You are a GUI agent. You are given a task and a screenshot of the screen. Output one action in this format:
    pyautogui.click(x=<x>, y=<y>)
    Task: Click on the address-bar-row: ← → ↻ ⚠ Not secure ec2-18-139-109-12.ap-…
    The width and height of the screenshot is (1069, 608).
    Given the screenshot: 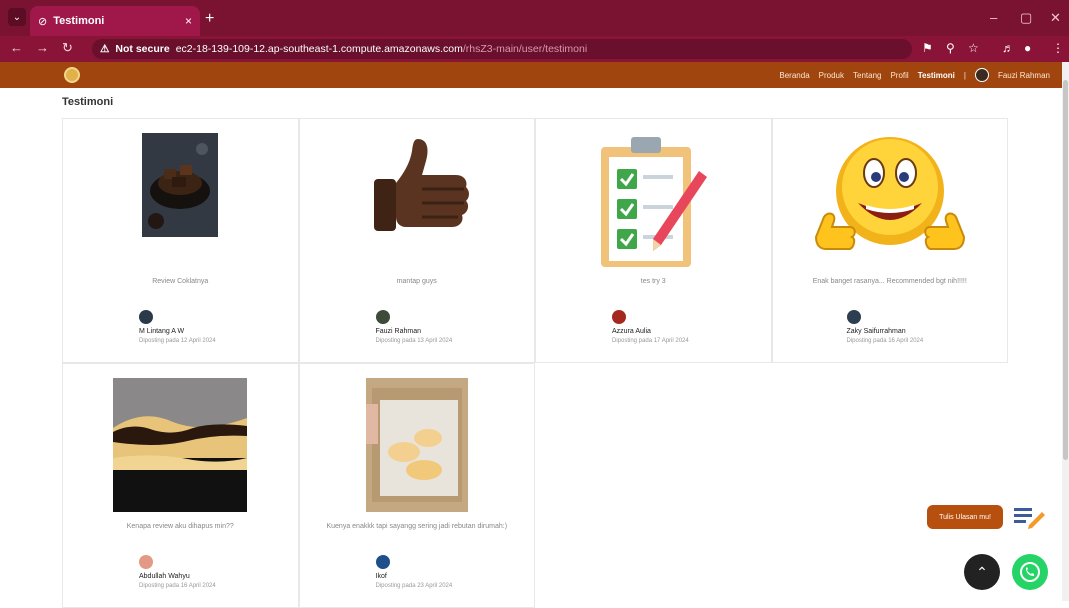 What is the action you would take?
    pyautogui.click(x=534, y=49)
    